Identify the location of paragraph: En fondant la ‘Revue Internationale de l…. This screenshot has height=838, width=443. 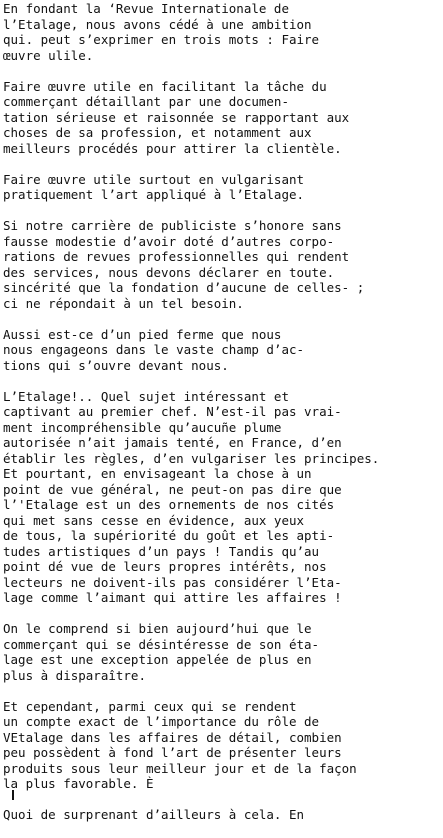
(223, 32).